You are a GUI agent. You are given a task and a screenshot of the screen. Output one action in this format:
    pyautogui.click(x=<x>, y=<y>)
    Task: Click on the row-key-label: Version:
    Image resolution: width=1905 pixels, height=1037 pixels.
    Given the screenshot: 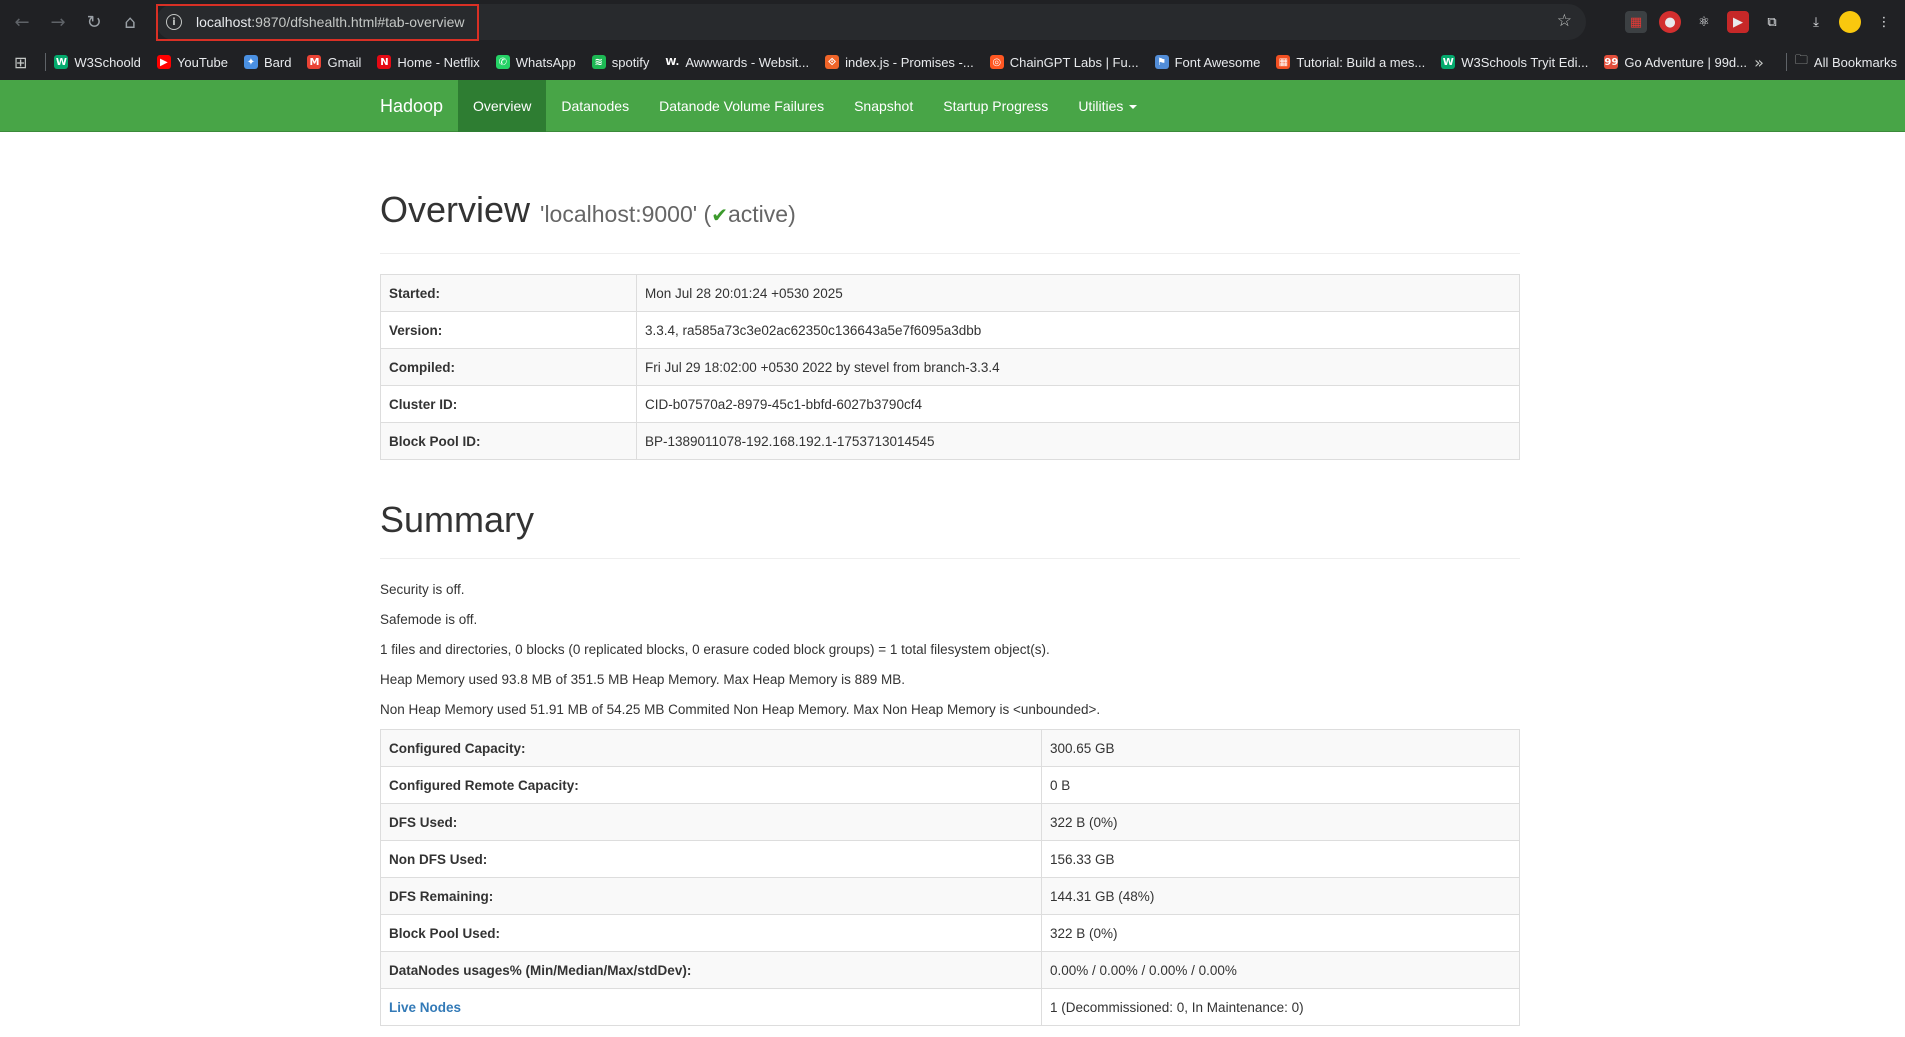 What is the action you would take?
    pyautogui.click(x=416, y=330)
    